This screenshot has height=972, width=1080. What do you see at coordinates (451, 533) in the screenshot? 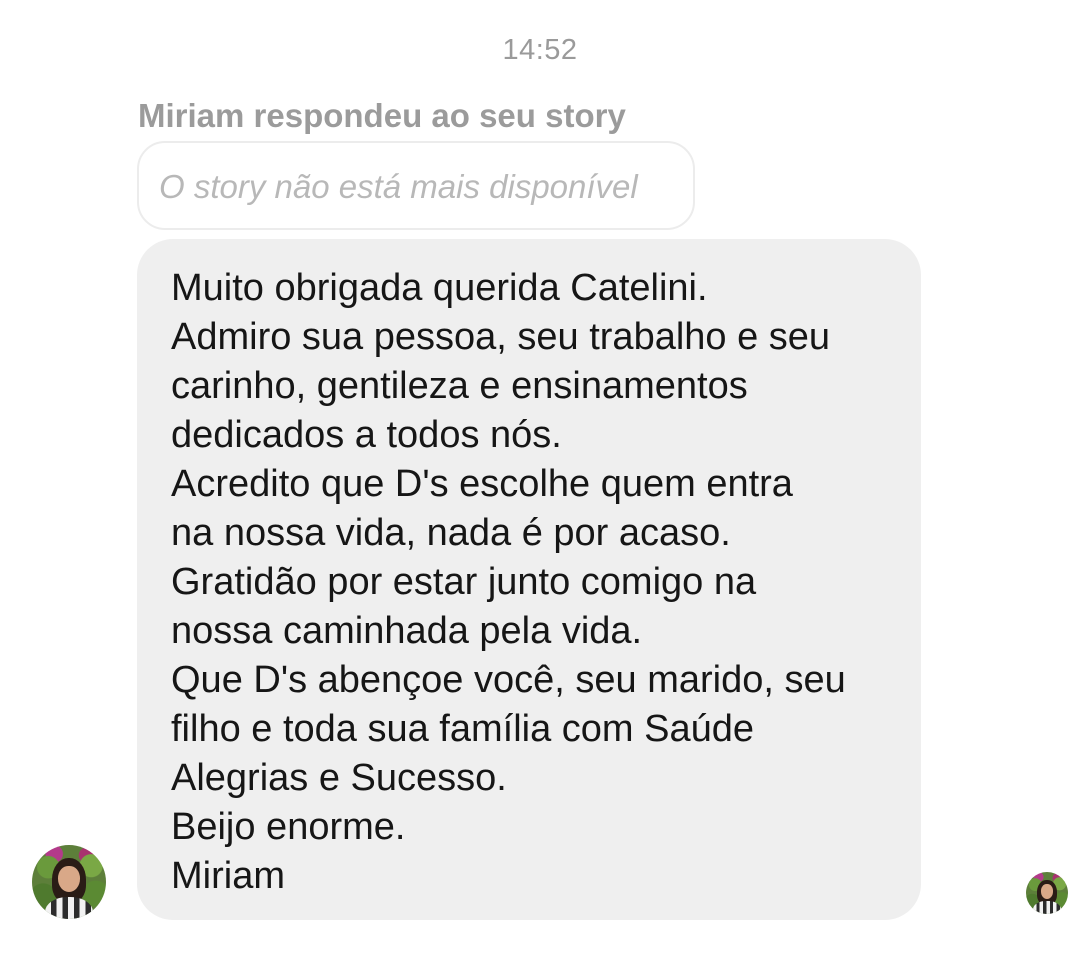
I see `message-line: na nossa vida, nada é por acaso.` at bounding box center [451, 533].